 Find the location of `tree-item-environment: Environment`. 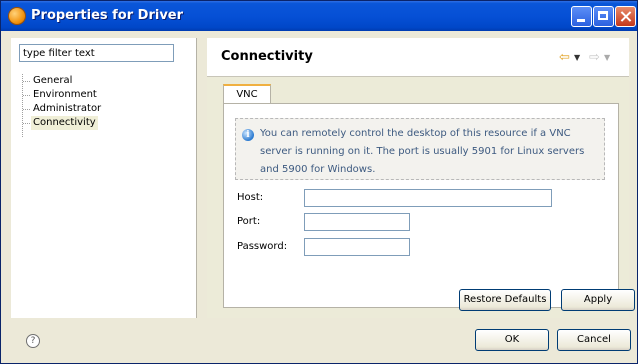

tree-item-environment: Environment is located at coordinates (65, 95).